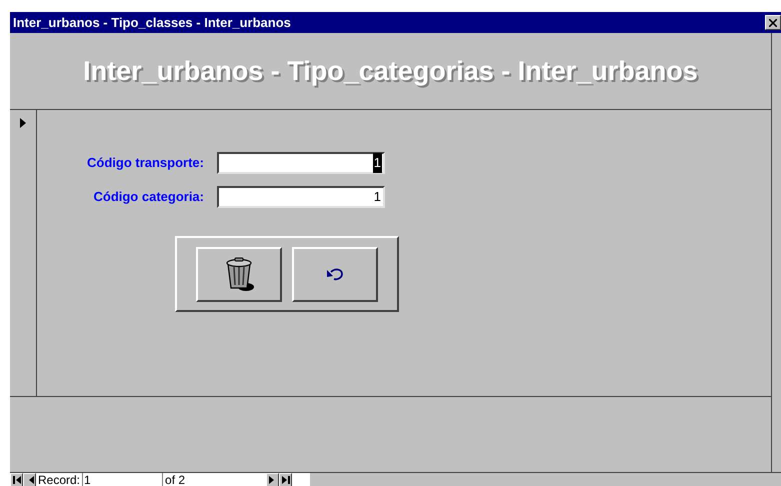 This screenshot has width=781, height=486. What do you see at coordinates (148, 197) in the screenshot?
I see `field-label: Código categoria:` at bounding box center [148, 197].